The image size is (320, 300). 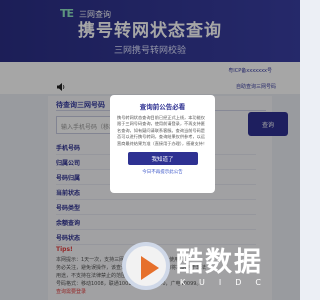 I want to click on watermark-subtext: KUIDC, so click(x=227, y=282).